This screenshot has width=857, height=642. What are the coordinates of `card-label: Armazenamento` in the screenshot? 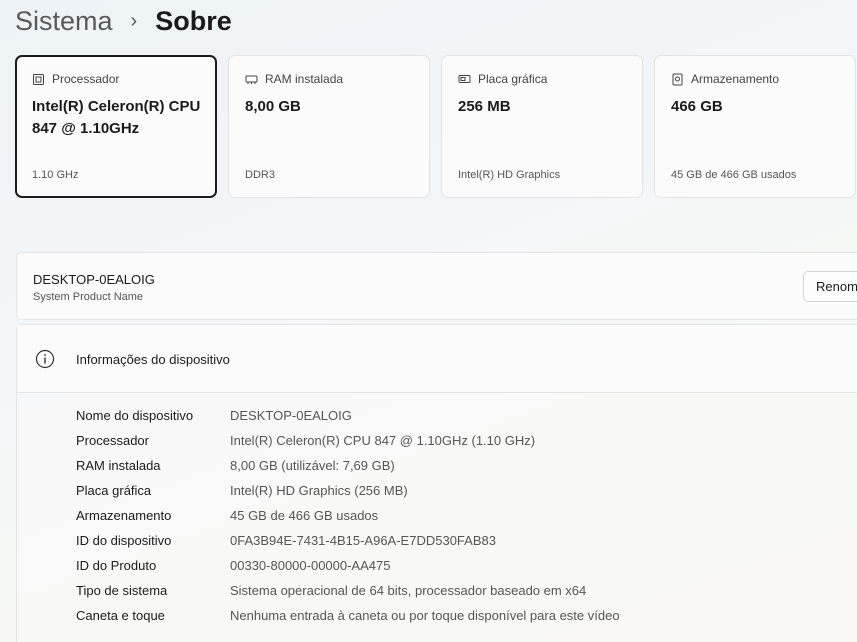 It's located at (735, 79).